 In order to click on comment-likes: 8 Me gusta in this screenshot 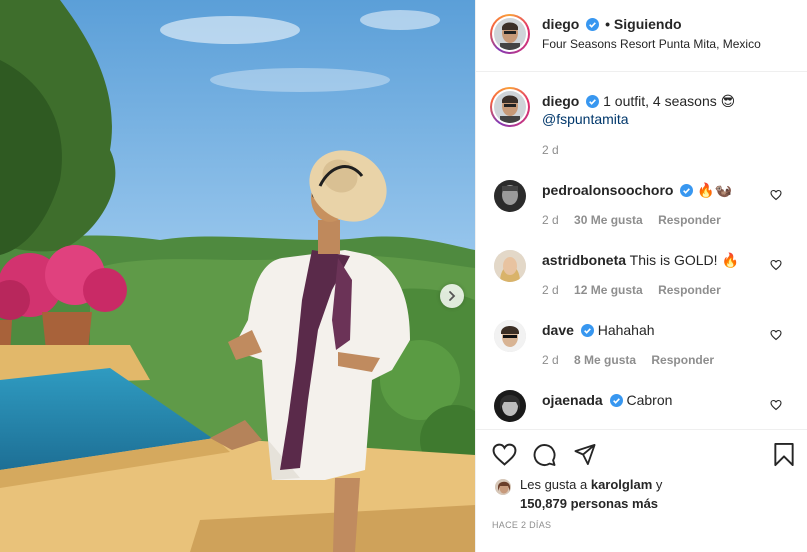, I will do `click(605, 360)`.